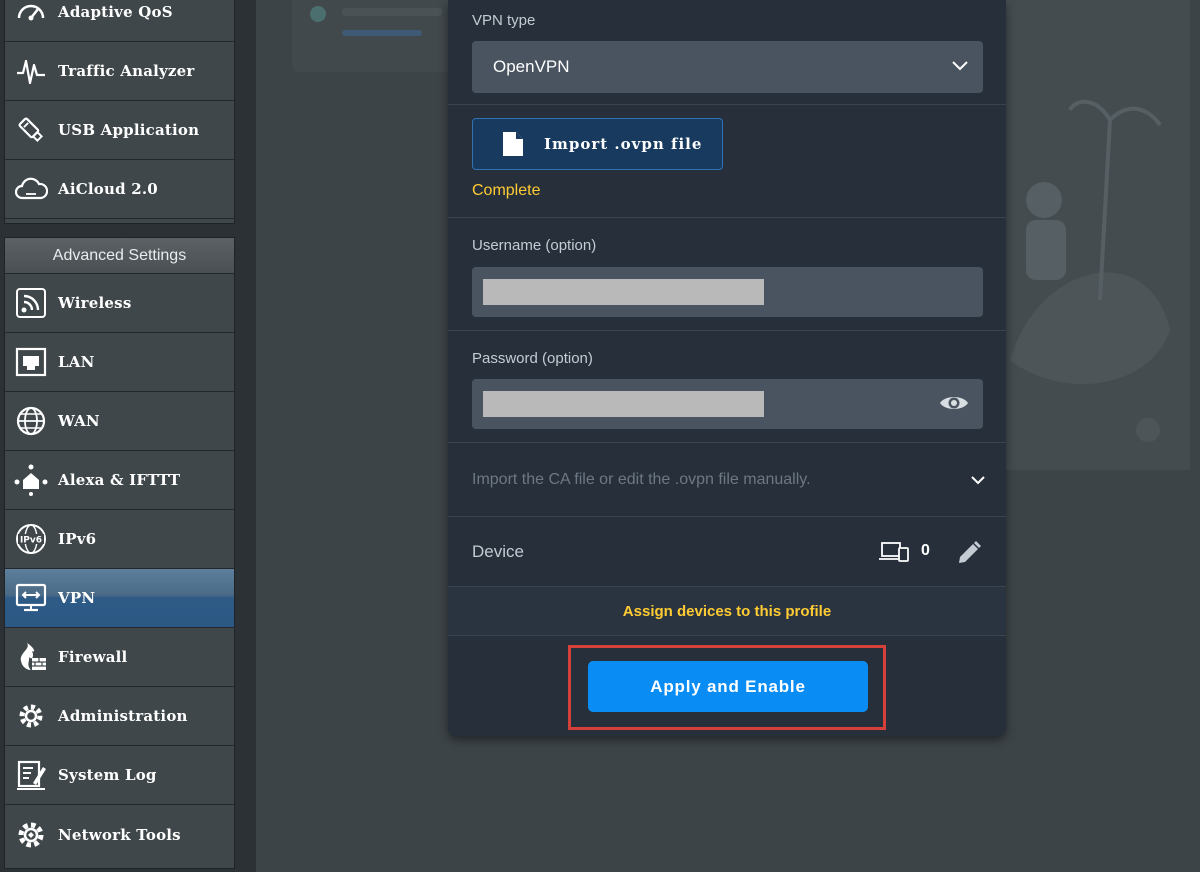 The height and width of the screenshot is (872, 1200). I want to click on sidebar-item-ipv6: IPv6 IPv6, so click(119, 539).